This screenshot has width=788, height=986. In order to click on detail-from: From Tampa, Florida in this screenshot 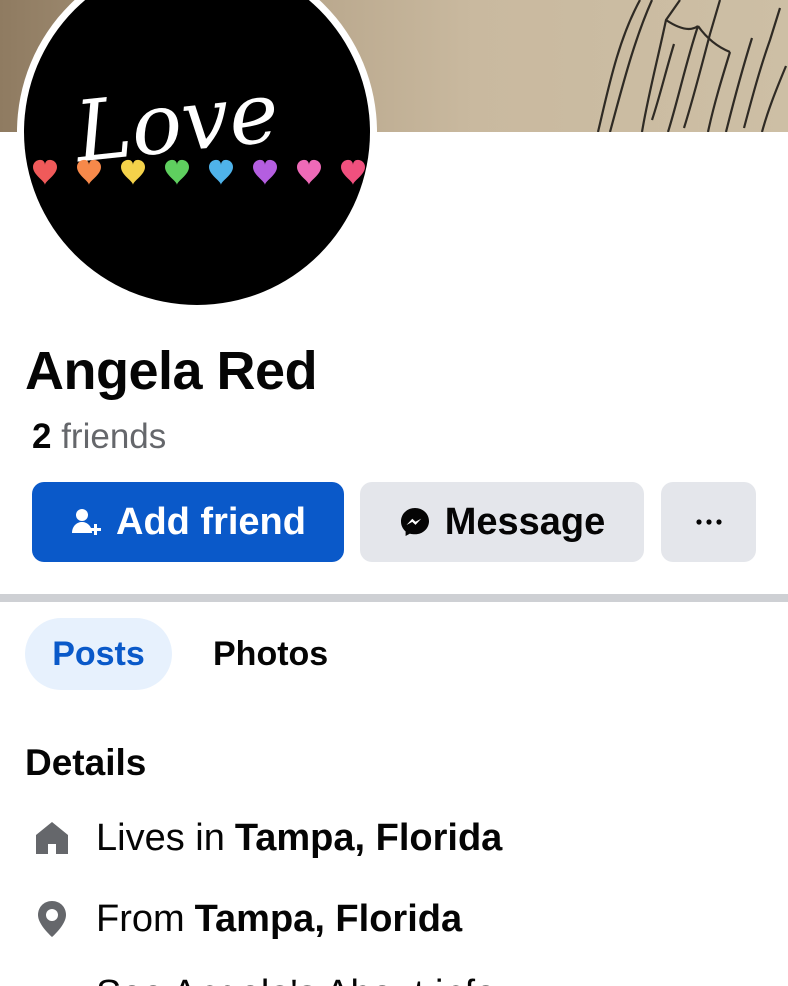, I will do `click(247, 919)`.